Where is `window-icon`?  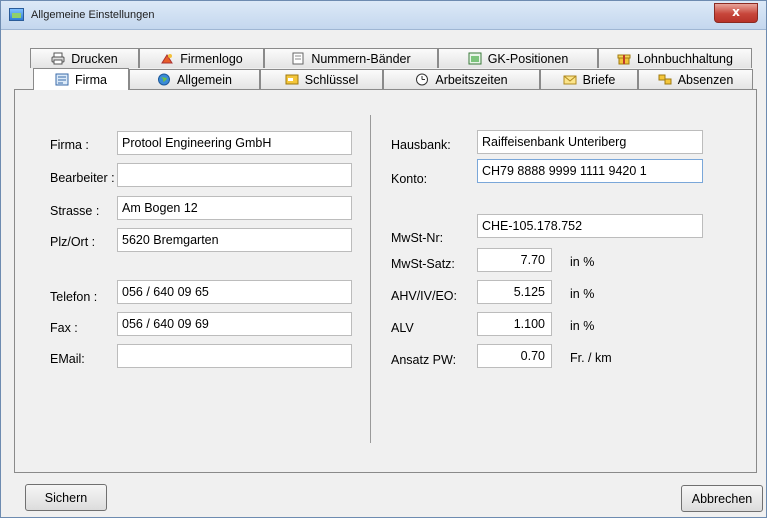
window-icon is located at coordinates (475, 58).